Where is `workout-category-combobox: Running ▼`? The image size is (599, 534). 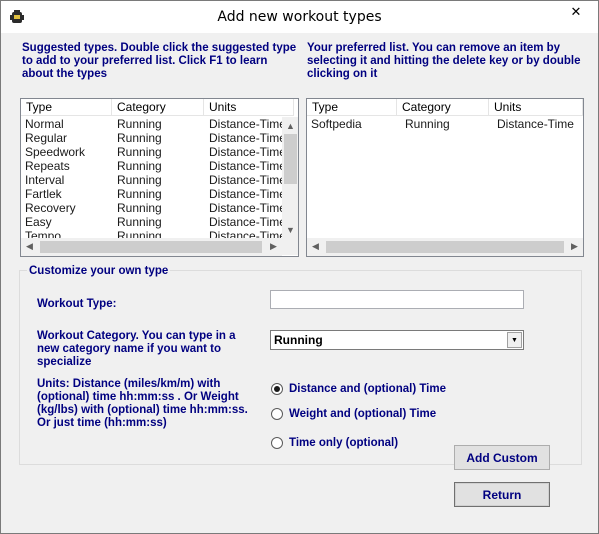
workout-category-combobox: Running ▼ is located at coordinates (397, 340).